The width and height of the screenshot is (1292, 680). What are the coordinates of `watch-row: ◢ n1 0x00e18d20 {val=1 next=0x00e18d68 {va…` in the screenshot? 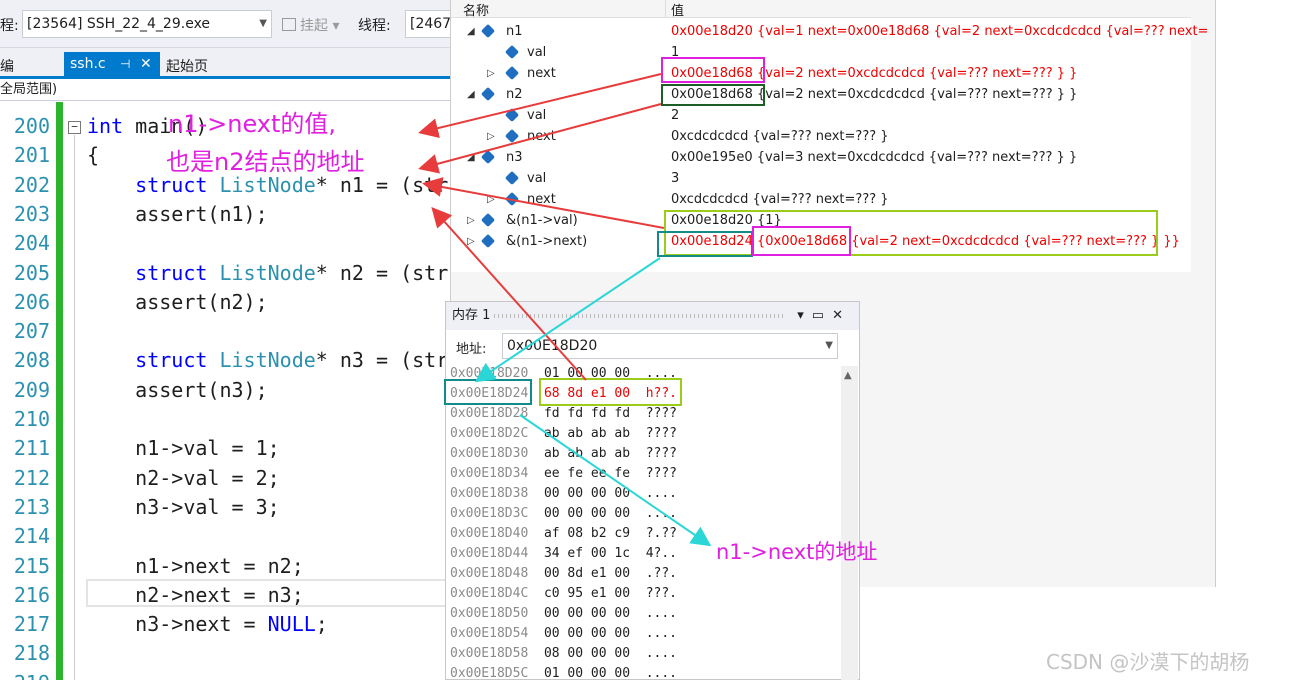 It's located at (829, 31).